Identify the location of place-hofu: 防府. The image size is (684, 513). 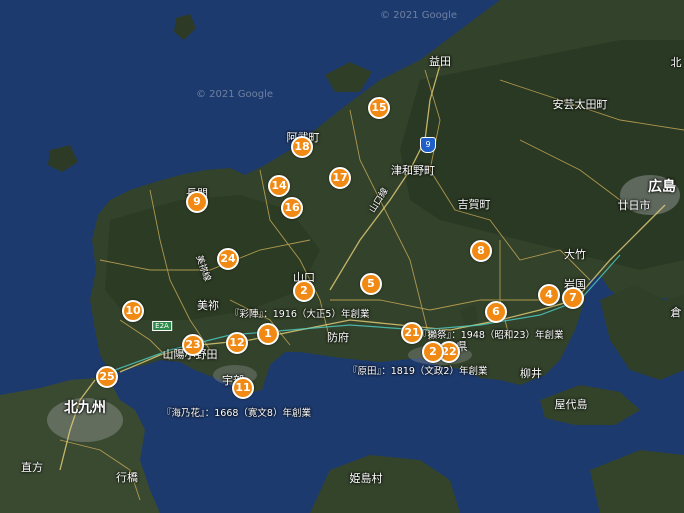
(338, 337).